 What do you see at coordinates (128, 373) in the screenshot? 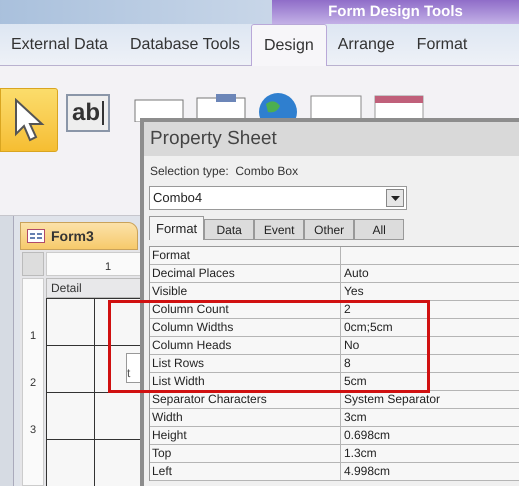
I see `control-label: t` at bounding box center [128, 373].